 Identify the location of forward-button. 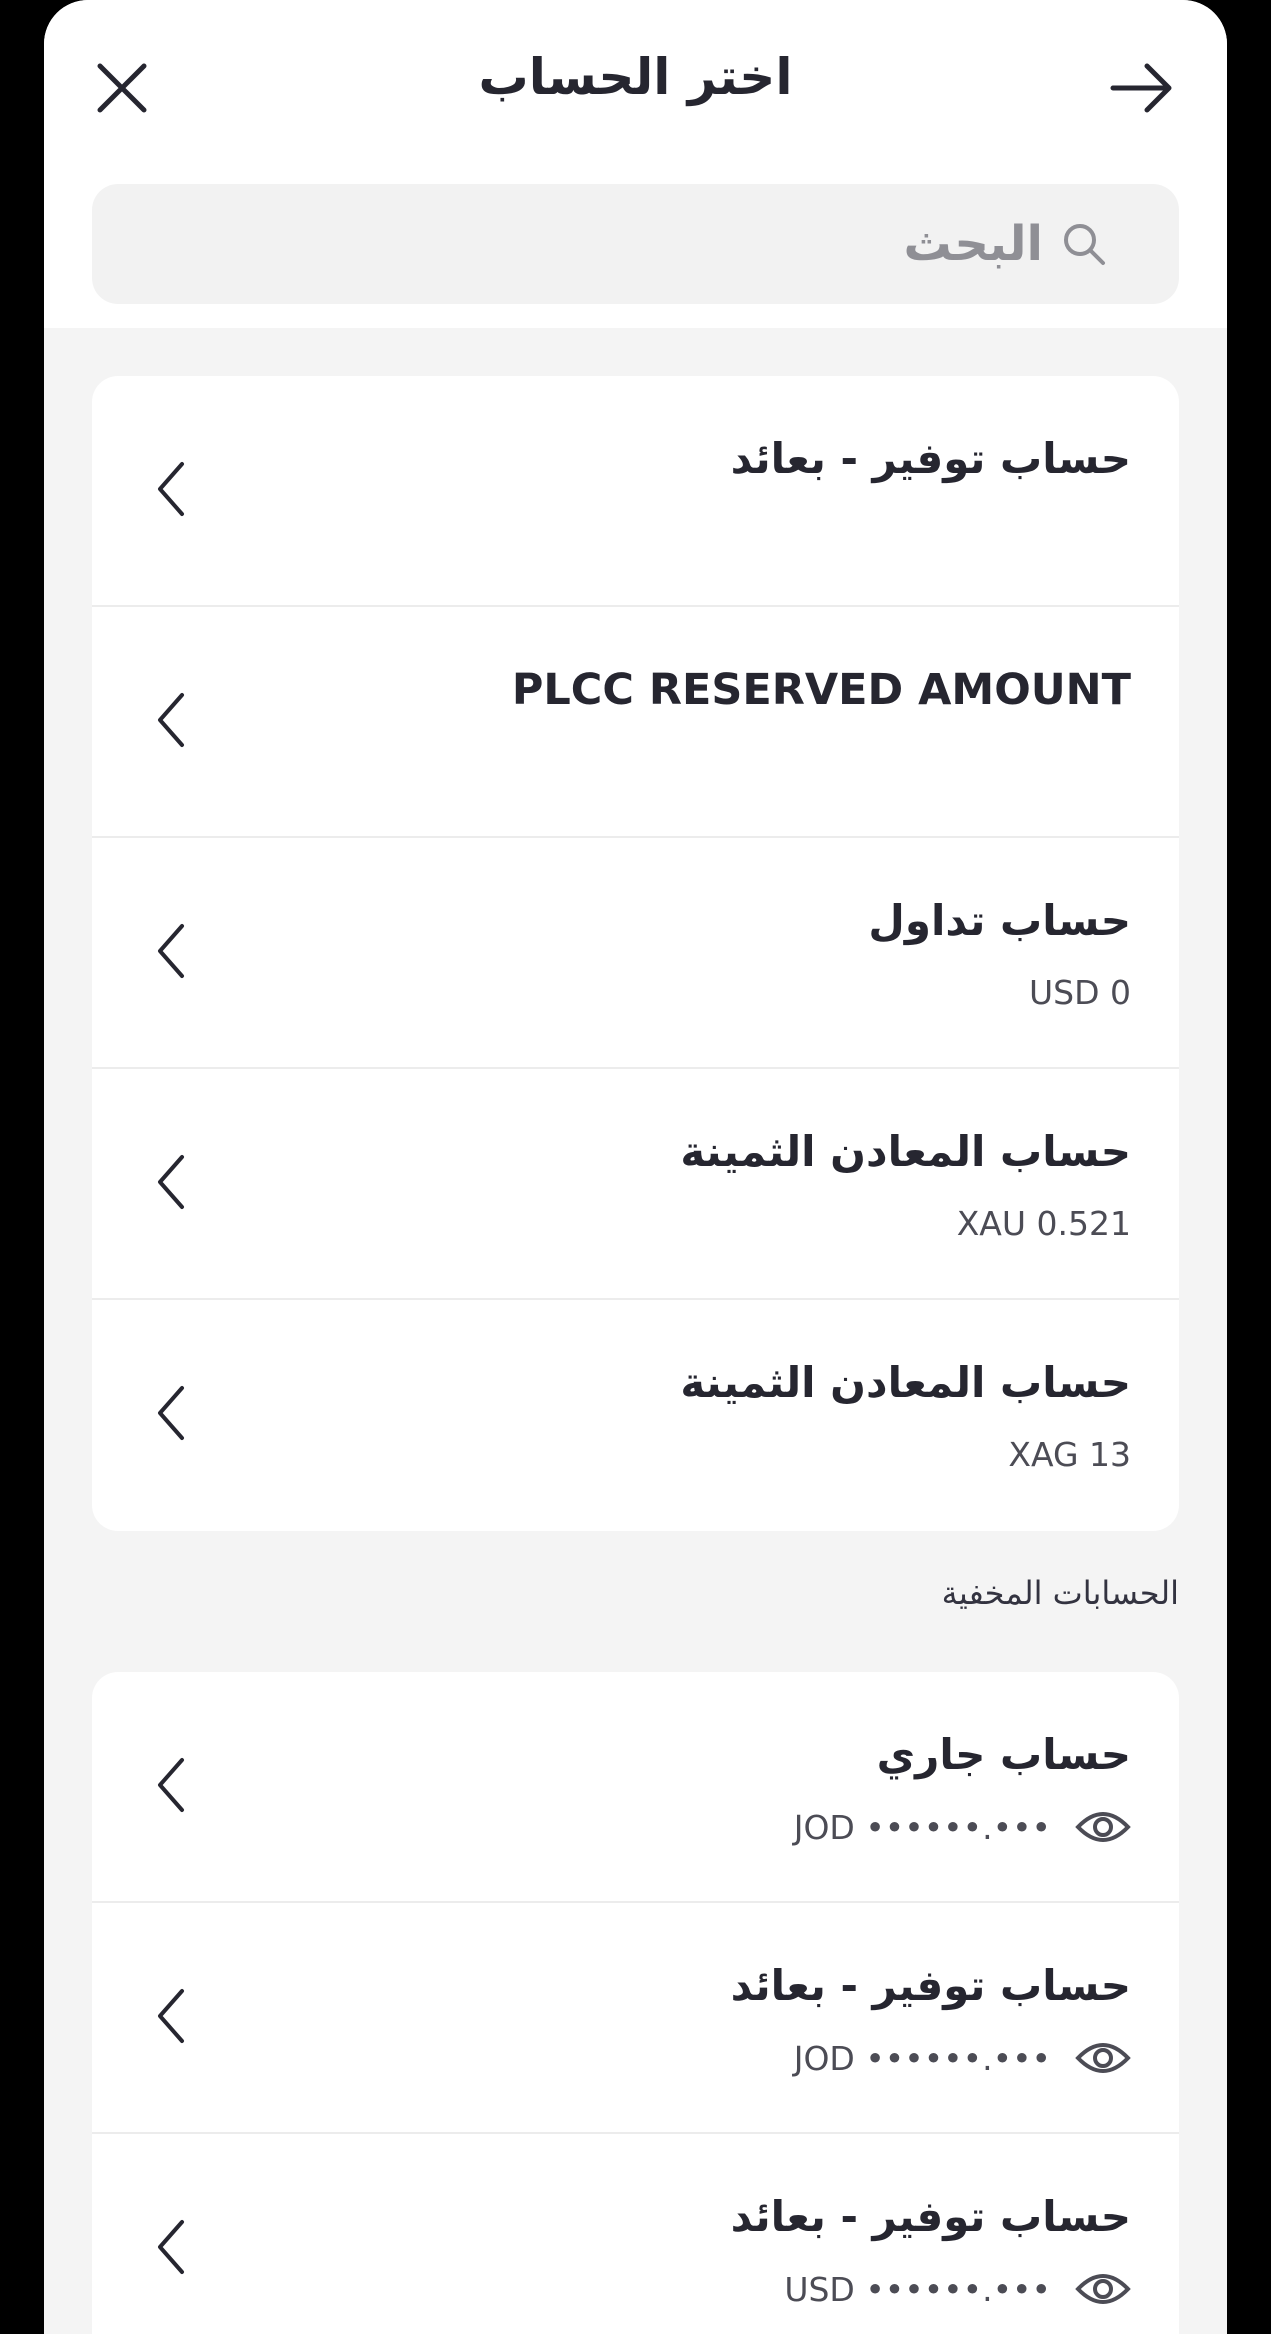
(1142, 88).